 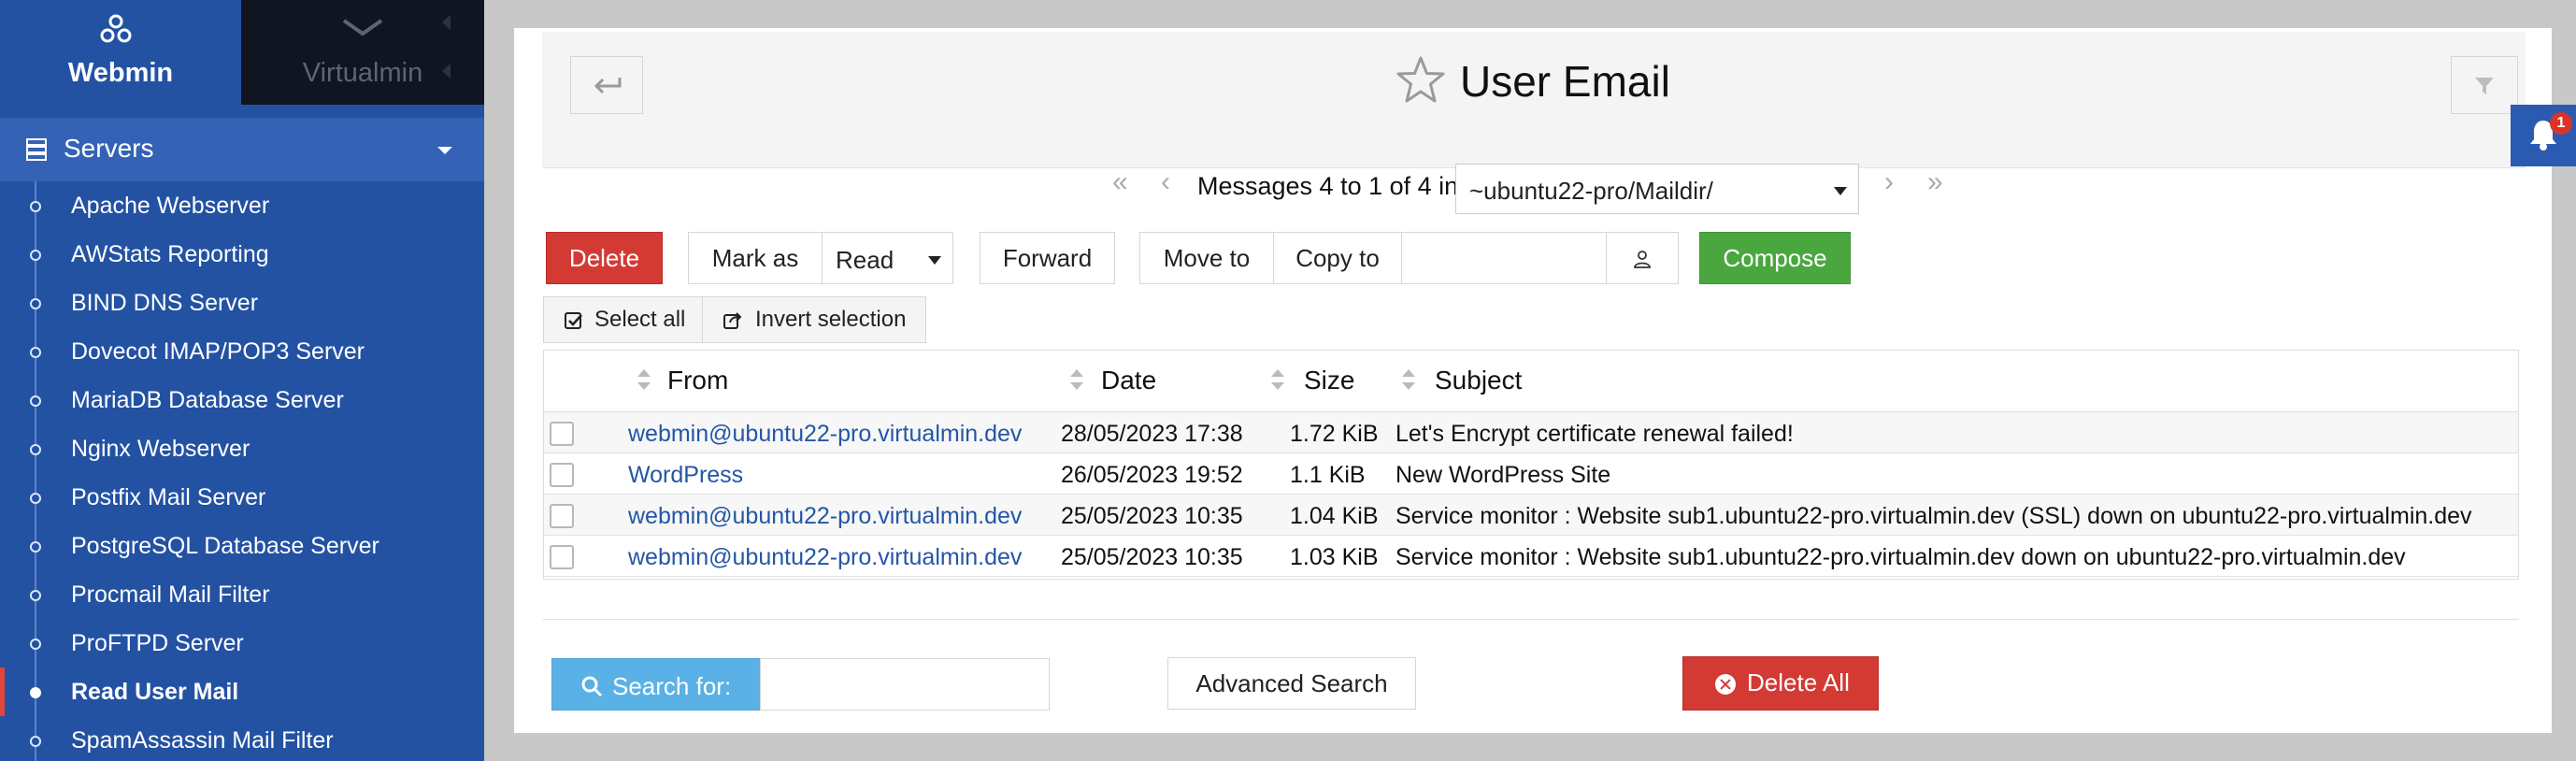 What do you see at coordinates (1725, 684) in the screenshot?
I see `times-circle-icon` at bounding box center [1725, 684].